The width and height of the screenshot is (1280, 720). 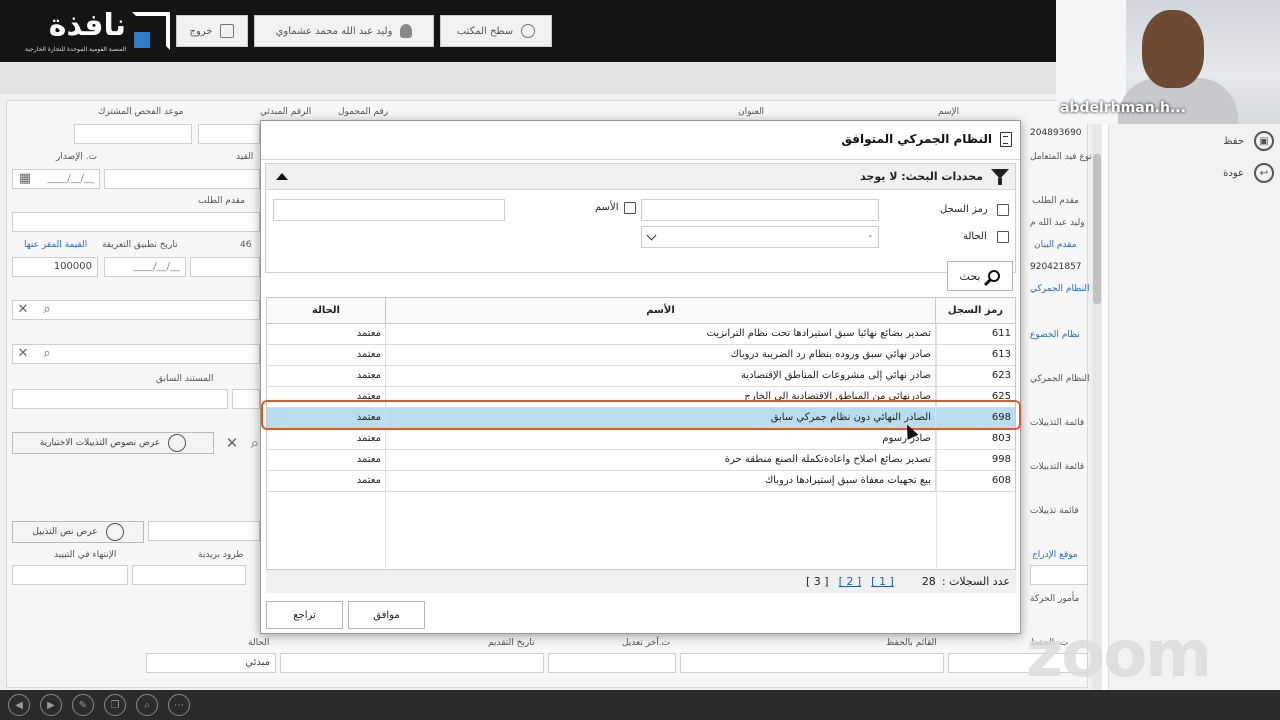 What do you see at coordinates (75, 49) in the screenshot?
I see `logo-tagline: المنصة القومية الموحدة للتجارة الخارجية` at bounding box center [75, 49].